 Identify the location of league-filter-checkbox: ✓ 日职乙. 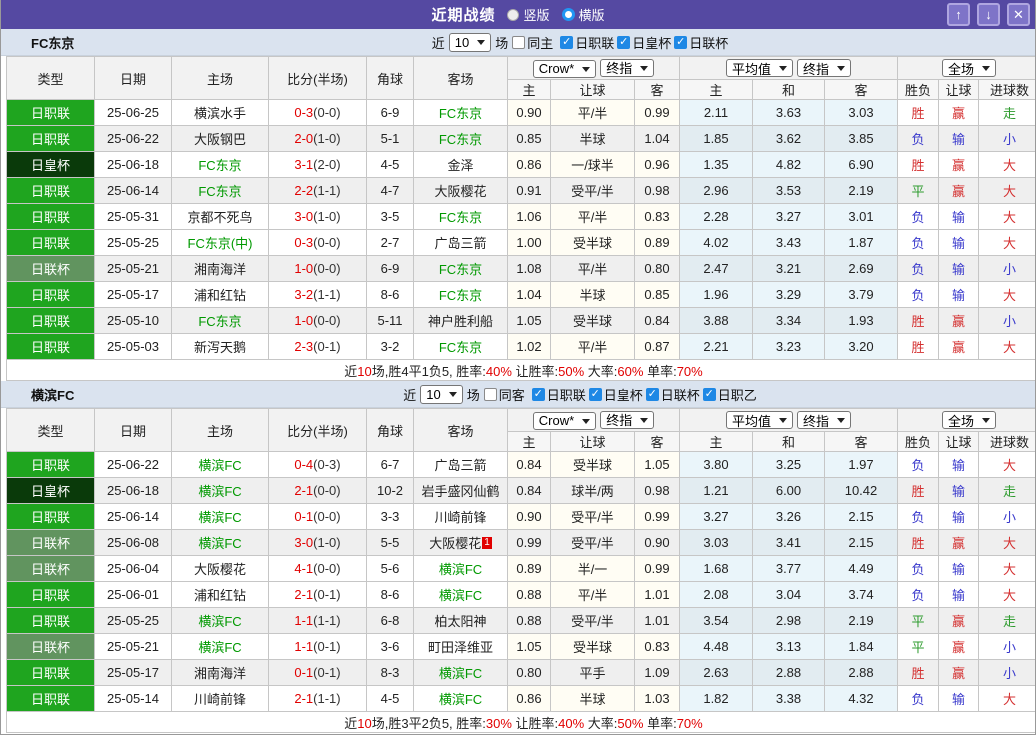
(729, 394).